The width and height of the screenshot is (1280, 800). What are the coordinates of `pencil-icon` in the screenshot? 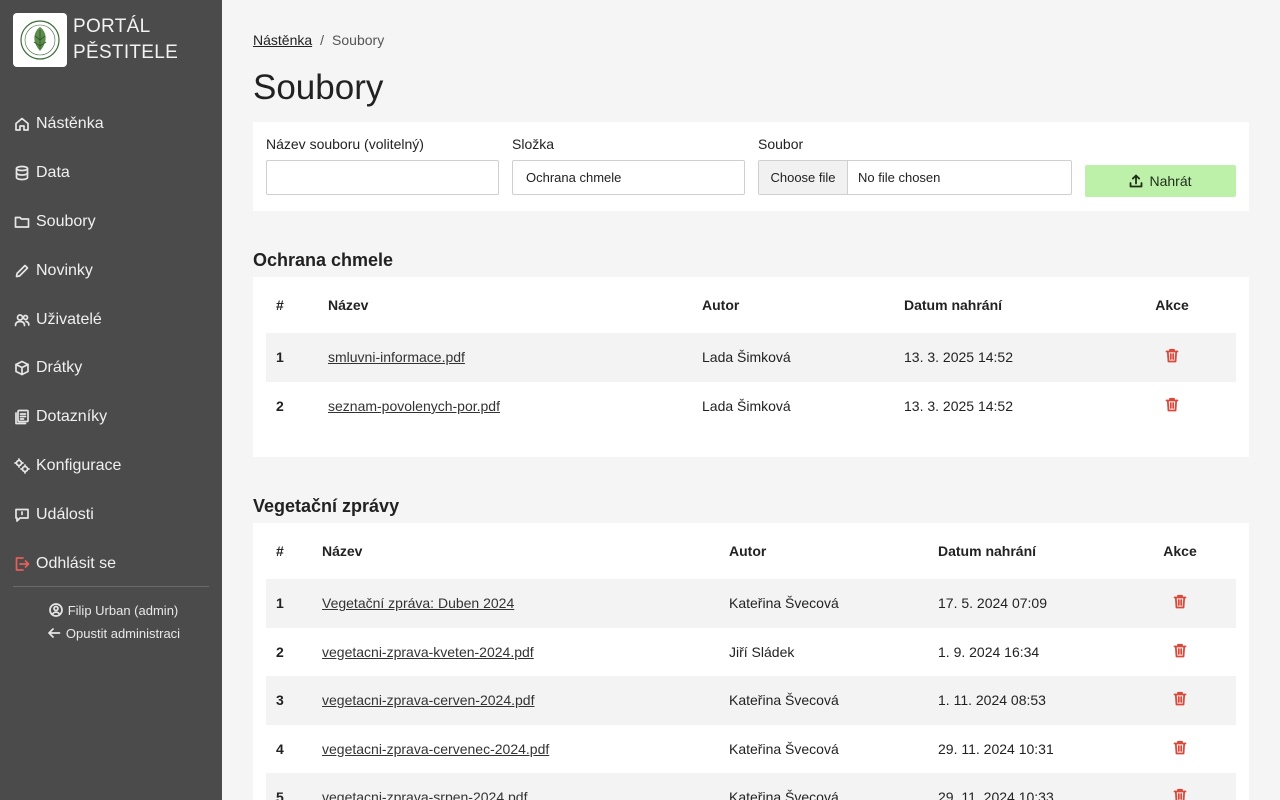 It's located at (22, 271).